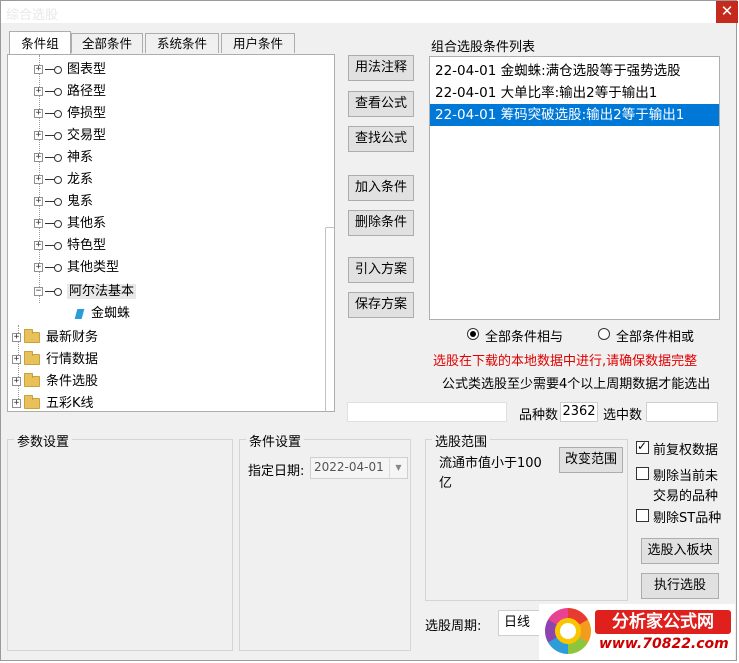 The width and height of the screenshot is (739, 663). What do you see at coordinates (87, 69) in the screenshot?
I see `tree-item-label: 图表型` at bounding box center [87, 69].